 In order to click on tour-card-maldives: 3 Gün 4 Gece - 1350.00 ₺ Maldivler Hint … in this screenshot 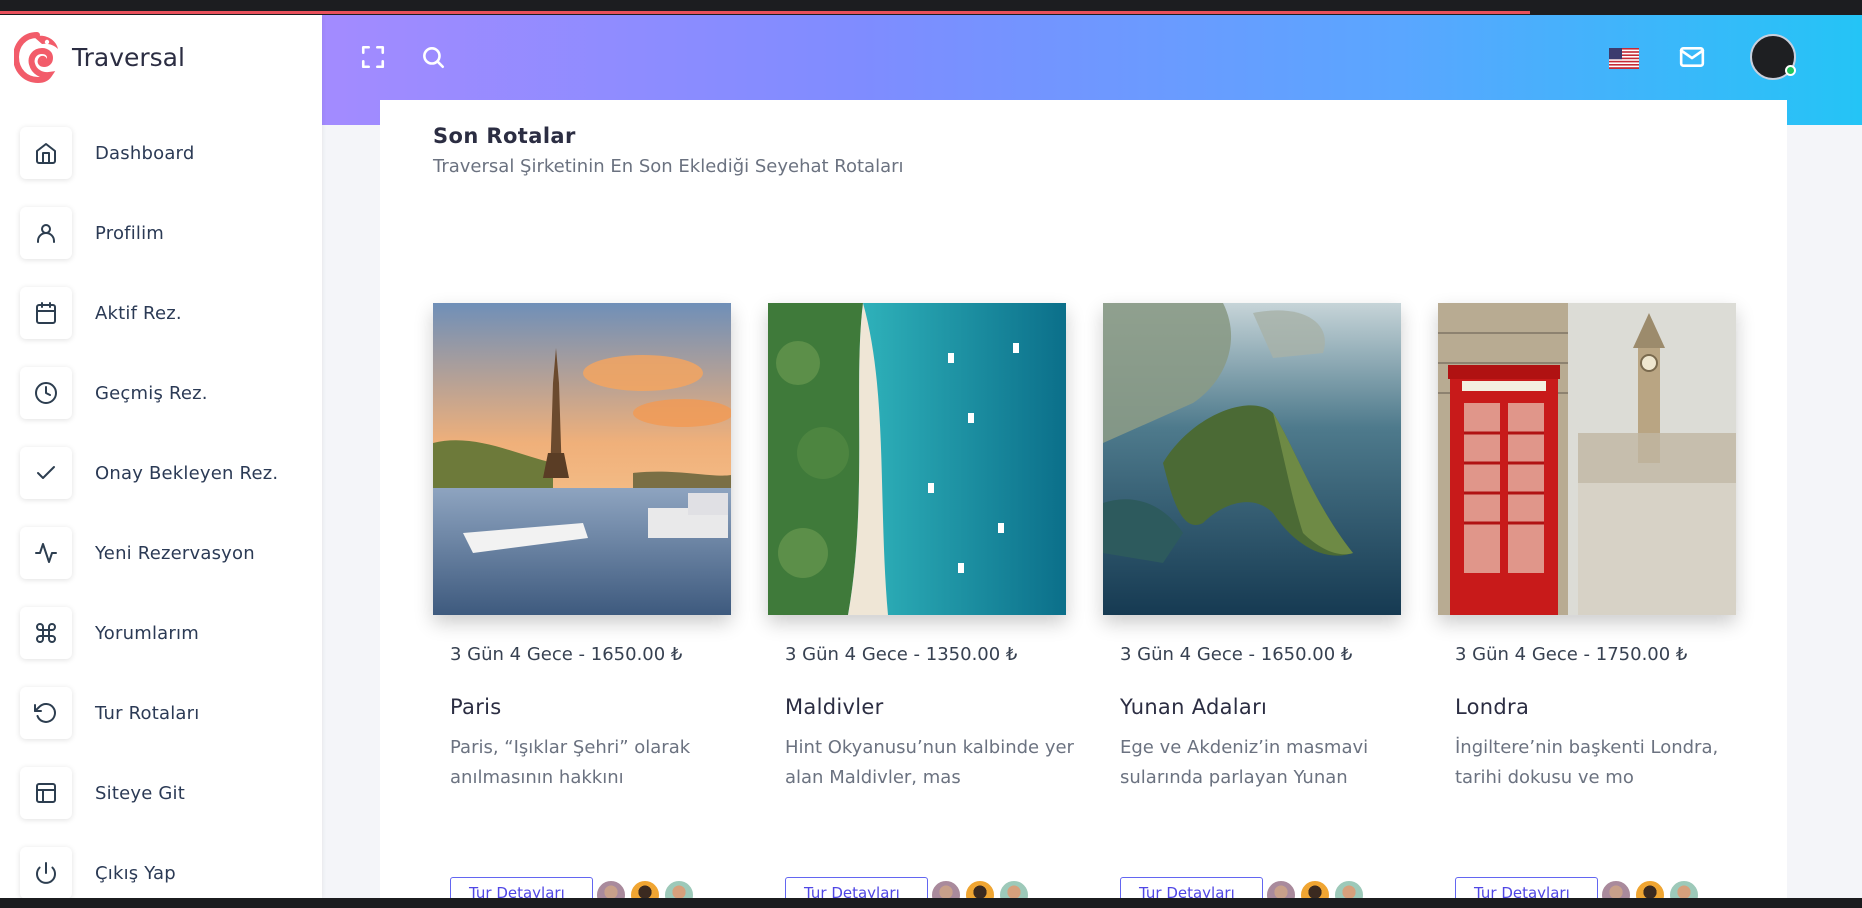, I will do `click(921, 600)`.